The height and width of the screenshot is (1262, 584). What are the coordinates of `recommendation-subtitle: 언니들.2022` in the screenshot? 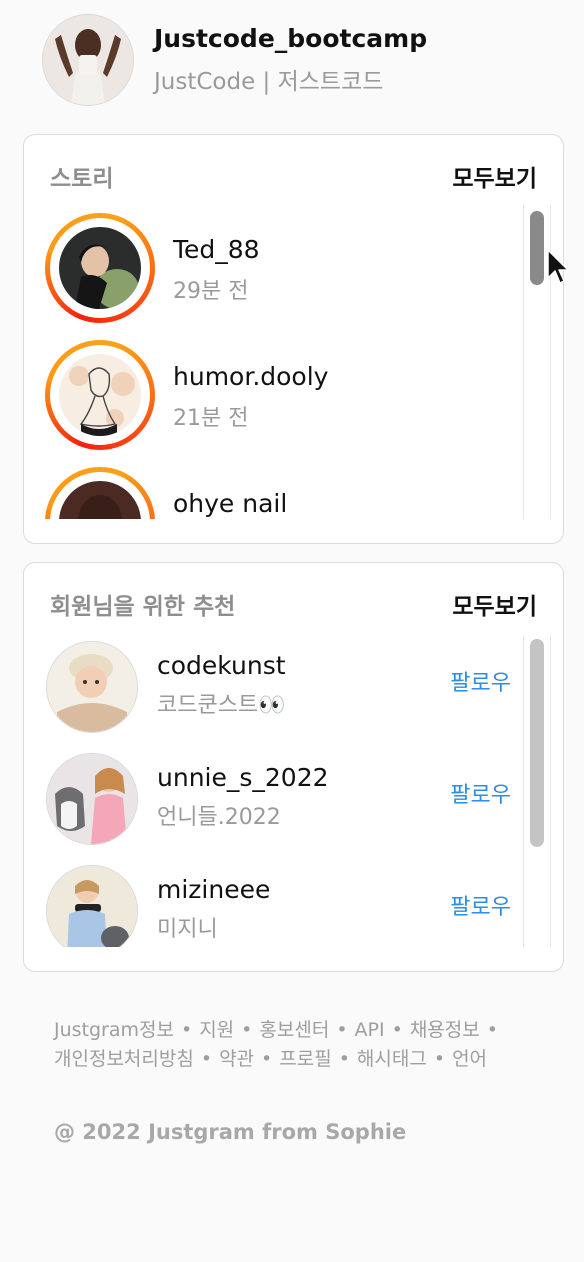 It's located at (219, 817).